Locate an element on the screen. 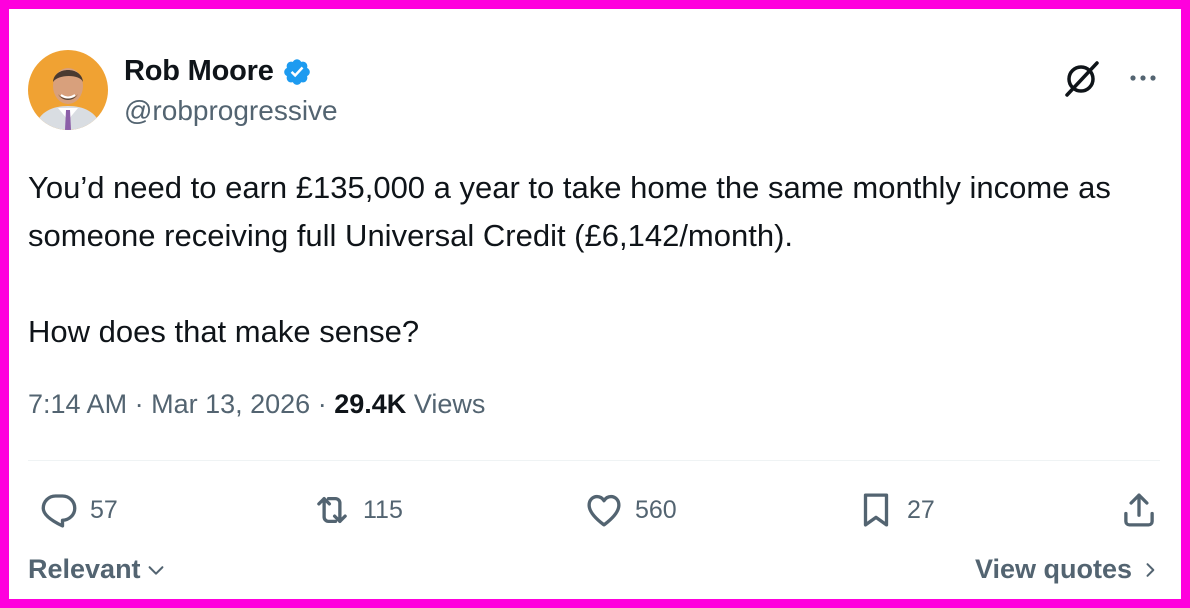 Image resolution: width=1190 pixels, height=608 pixels. post-meta: 7:14 AM · Mar 13, 2026 · 29.4K Views is located at coordinates (256, 404).